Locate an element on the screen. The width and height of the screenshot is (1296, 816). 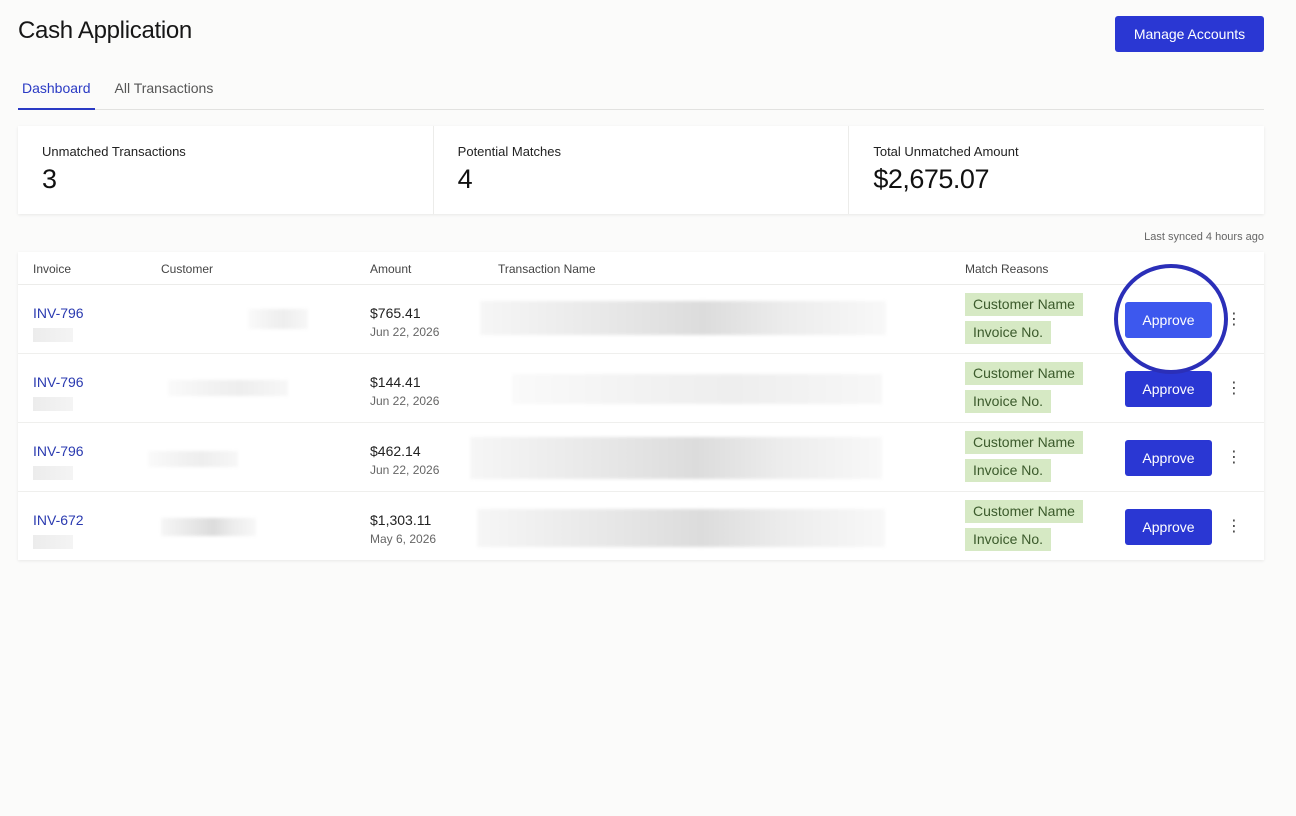
stat-total-unmatched-amount: Total Unmatched Amount $2,675.07 is located at coordinates (1056, 170).